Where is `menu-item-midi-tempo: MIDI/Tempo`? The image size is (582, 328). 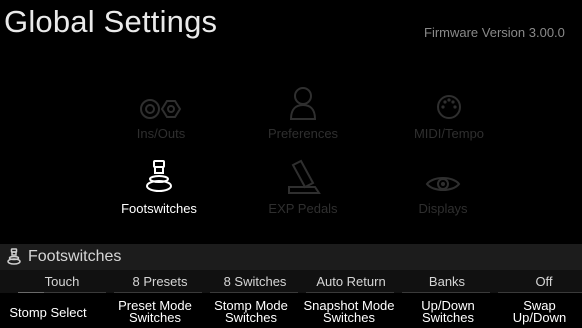
menu-item-midi-tempo: MIDI/Tempo is located at coordinates (449, 108).